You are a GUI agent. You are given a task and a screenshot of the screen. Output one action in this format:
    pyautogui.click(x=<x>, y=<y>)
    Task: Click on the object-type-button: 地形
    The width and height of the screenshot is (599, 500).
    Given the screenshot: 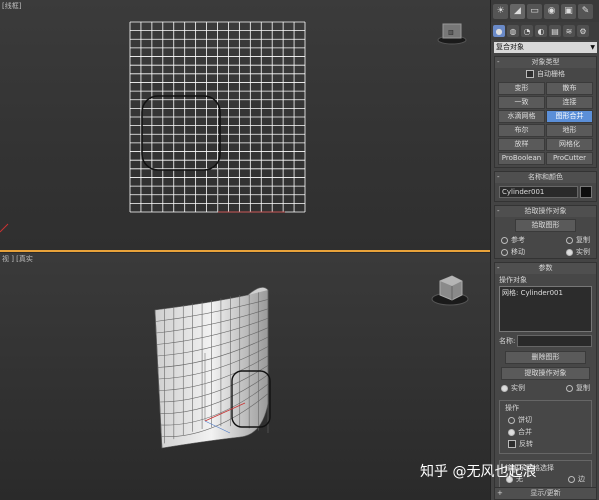 What is the action you would take?
    pyautogui.click(x=569, y=130)
    